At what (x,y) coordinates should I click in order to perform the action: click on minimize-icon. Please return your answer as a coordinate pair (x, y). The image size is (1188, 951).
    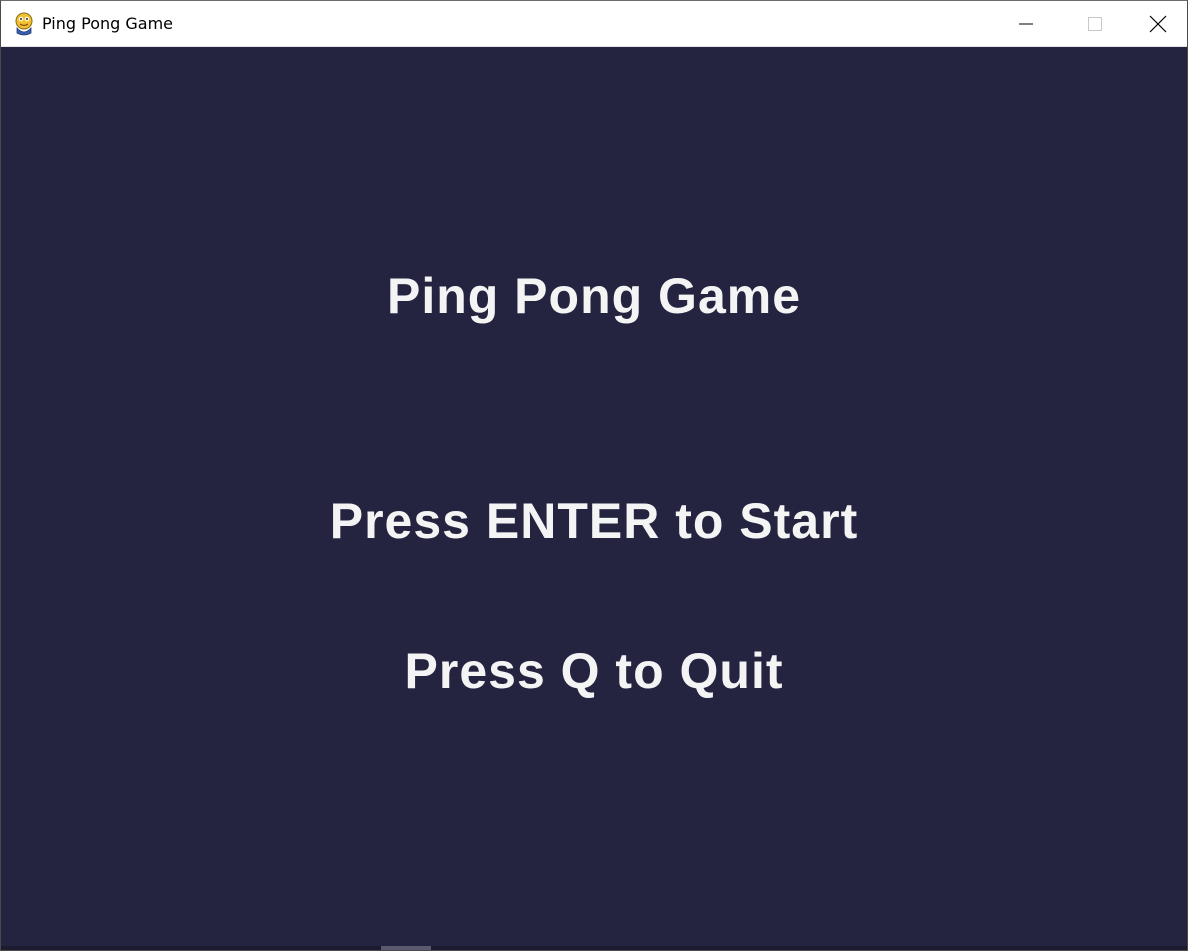
    Looking at the image, I should click on (1025, 24).